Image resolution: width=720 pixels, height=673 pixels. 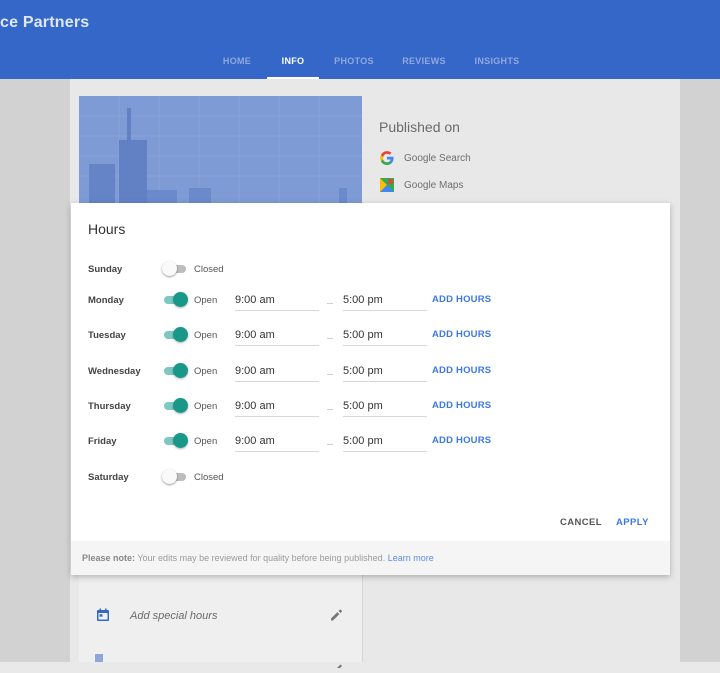 What do you see at coordinates (370, 478) in the screenshot?
I see `day-row-saturday: Saturday Closed` at bounding box center [370, 478].